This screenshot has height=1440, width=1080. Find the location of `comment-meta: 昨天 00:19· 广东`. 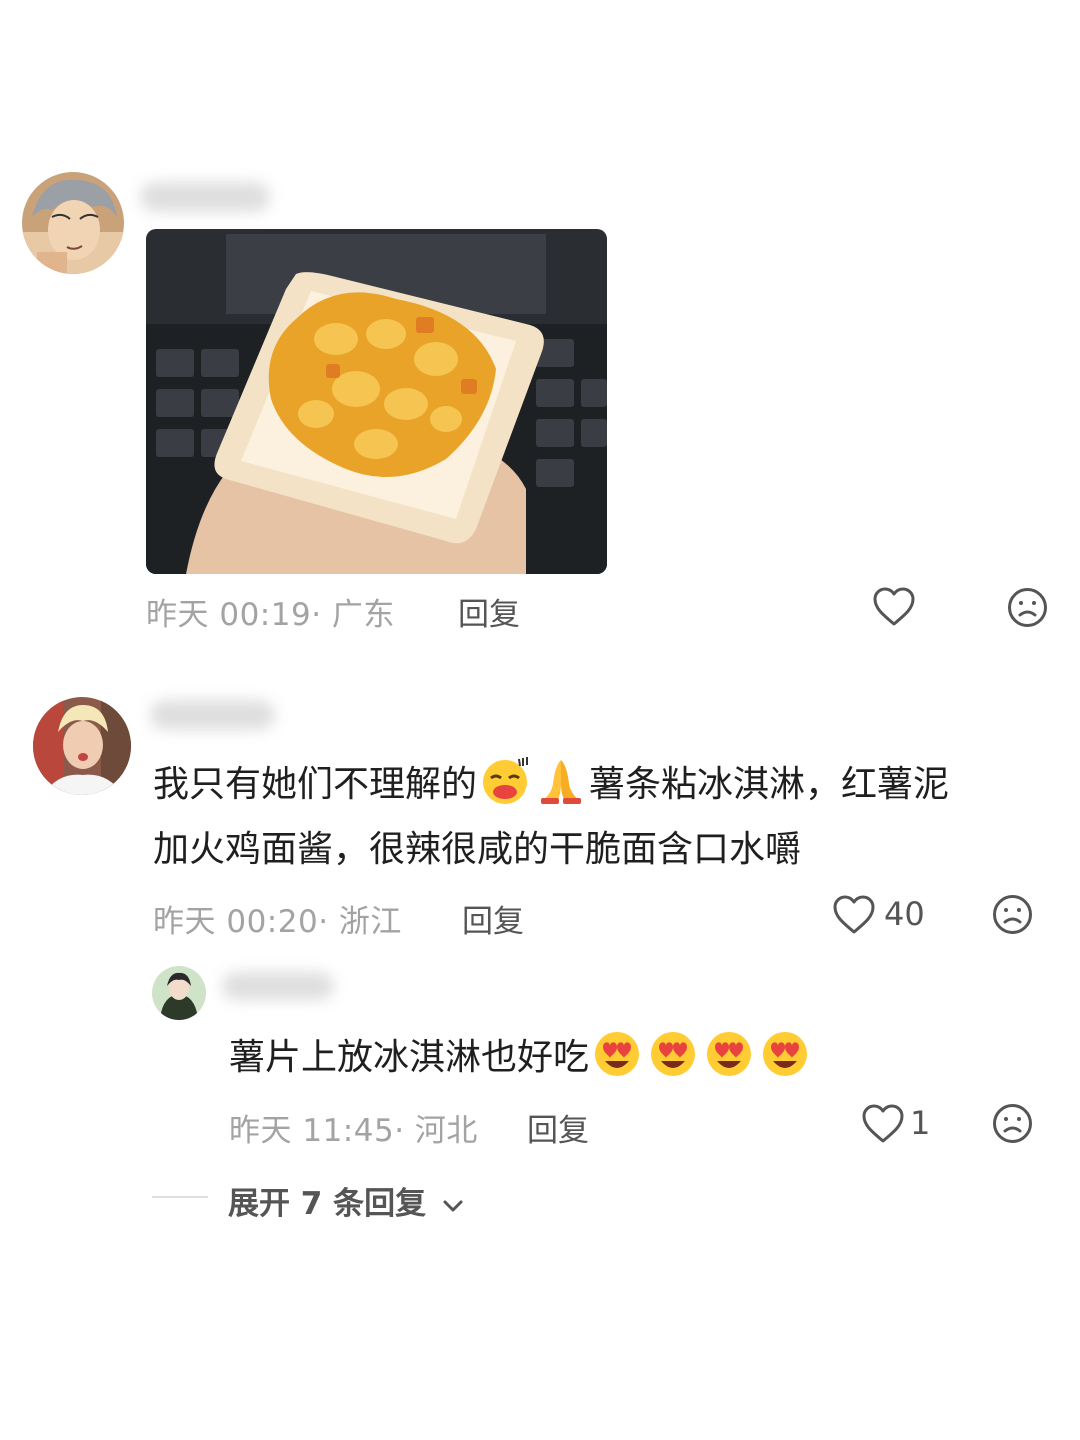

comment-meta: 昨天 00:19· 广东 is located at coordinates (270, 615).